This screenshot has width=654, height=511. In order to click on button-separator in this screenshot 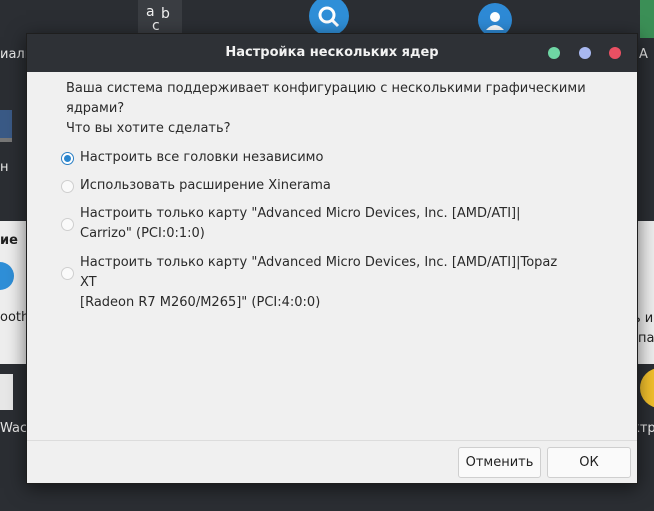, I will do `click(332, 440)`.